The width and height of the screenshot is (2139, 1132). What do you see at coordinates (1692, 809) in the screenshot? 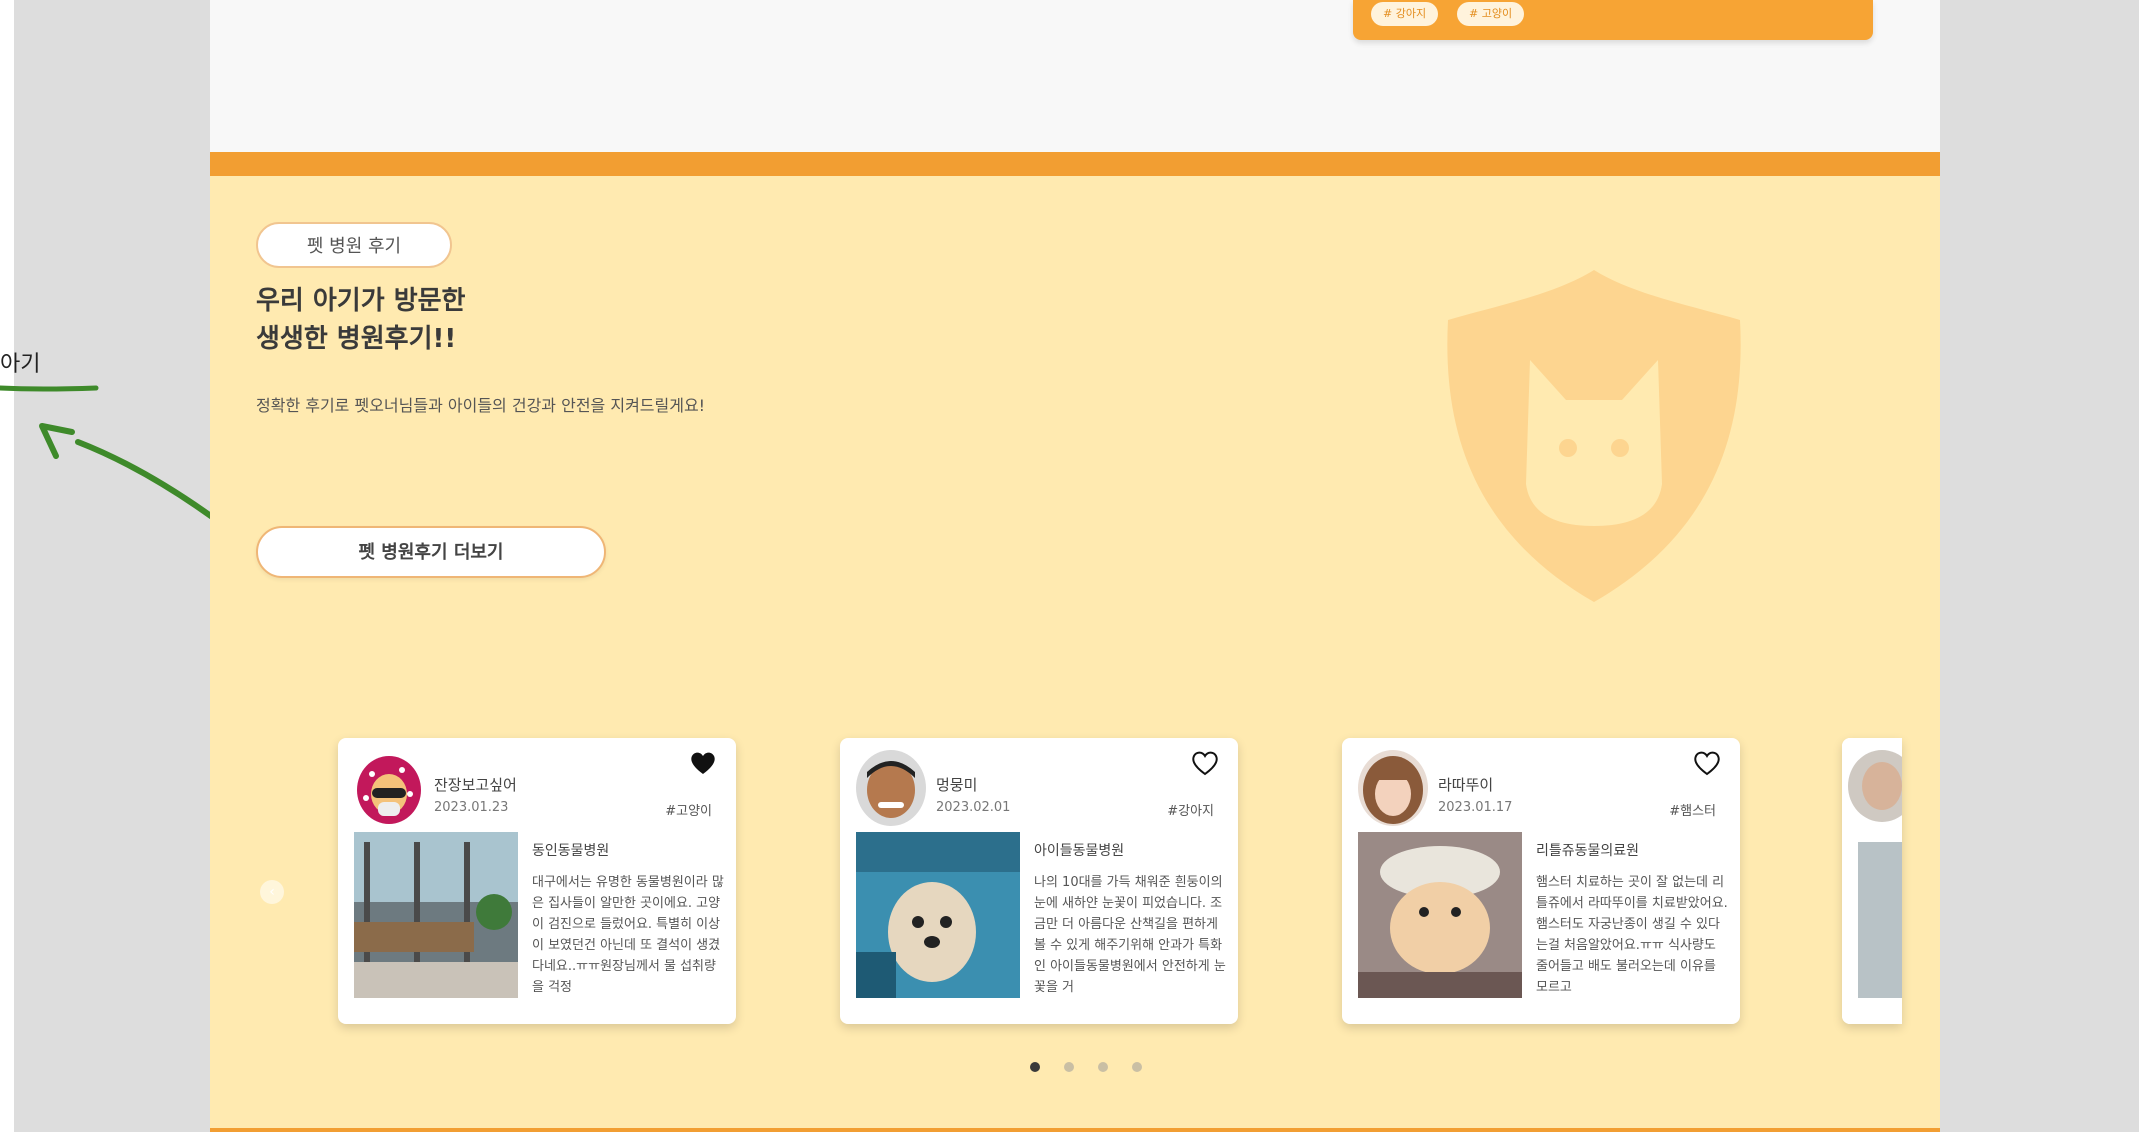
I see `review-tag: #햄스터` at bounding box center [1692, 809].